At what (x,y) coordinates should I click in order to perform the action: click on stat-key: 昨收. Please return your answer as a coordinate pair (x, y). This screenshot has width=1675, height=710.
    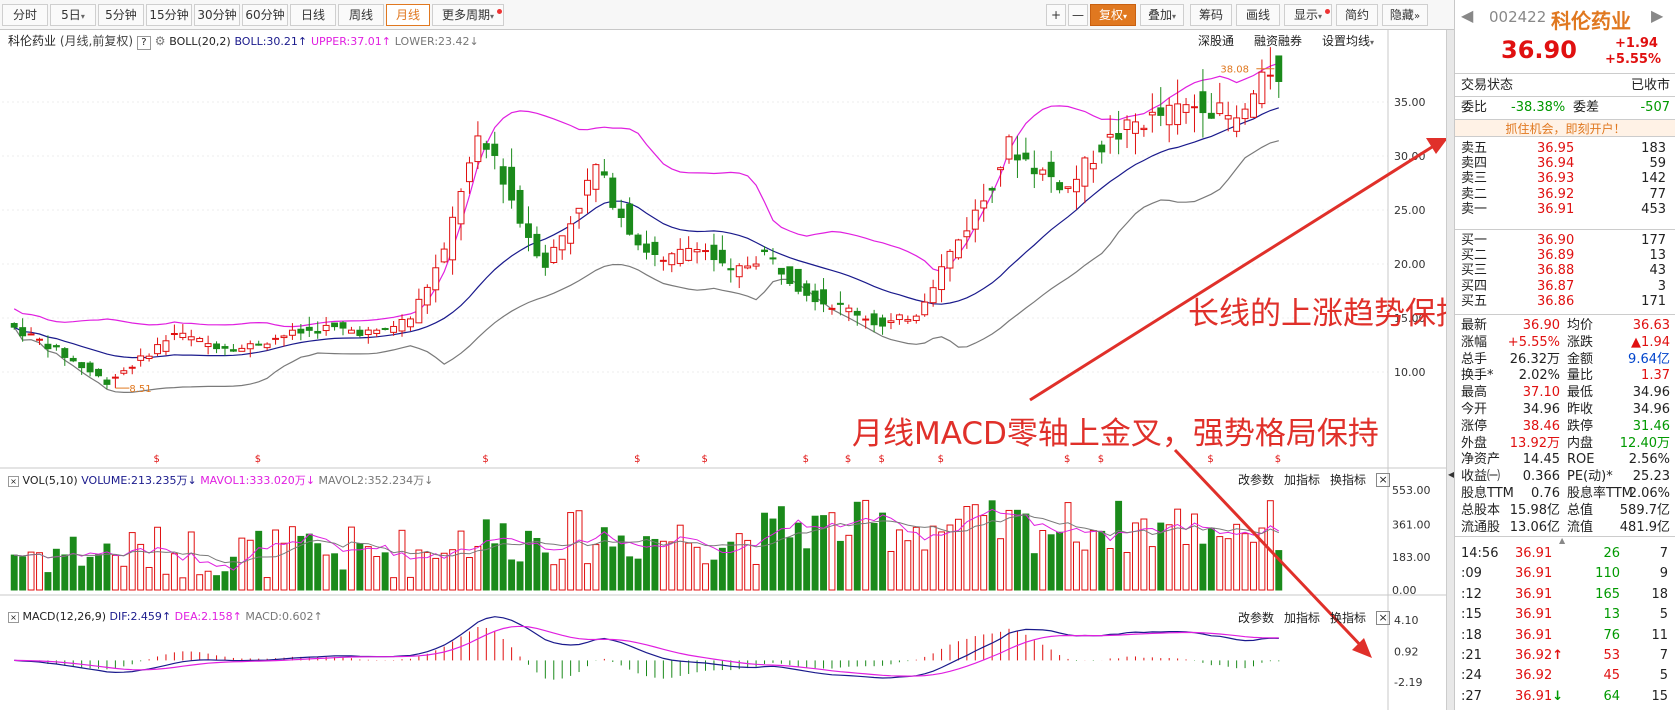
    Looking at the image, I should click on (1580, 409).